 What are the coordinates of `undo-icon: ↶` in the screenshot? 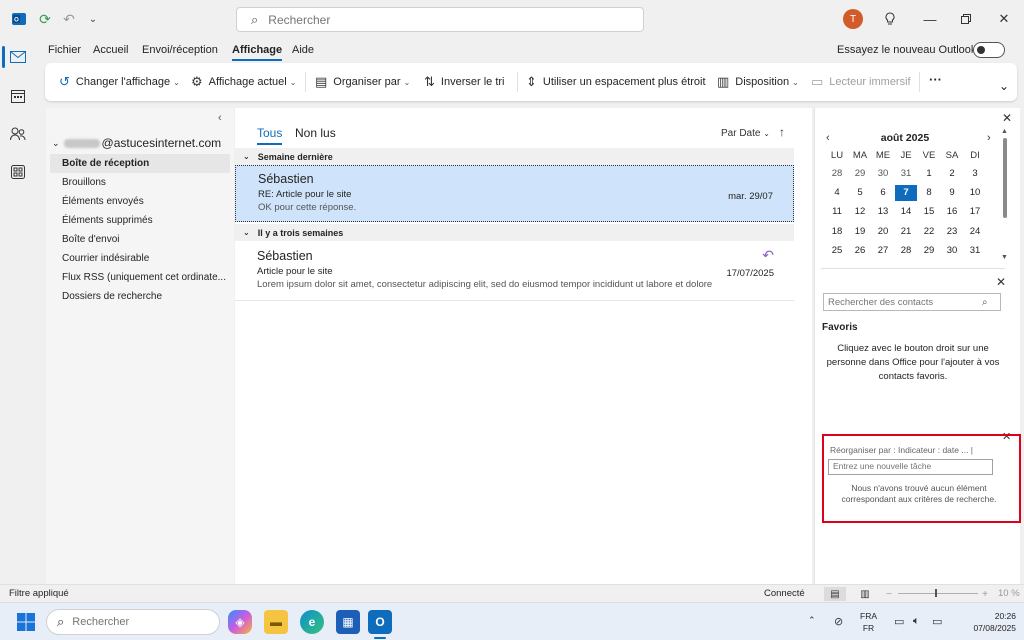 It's located at (69, 19).